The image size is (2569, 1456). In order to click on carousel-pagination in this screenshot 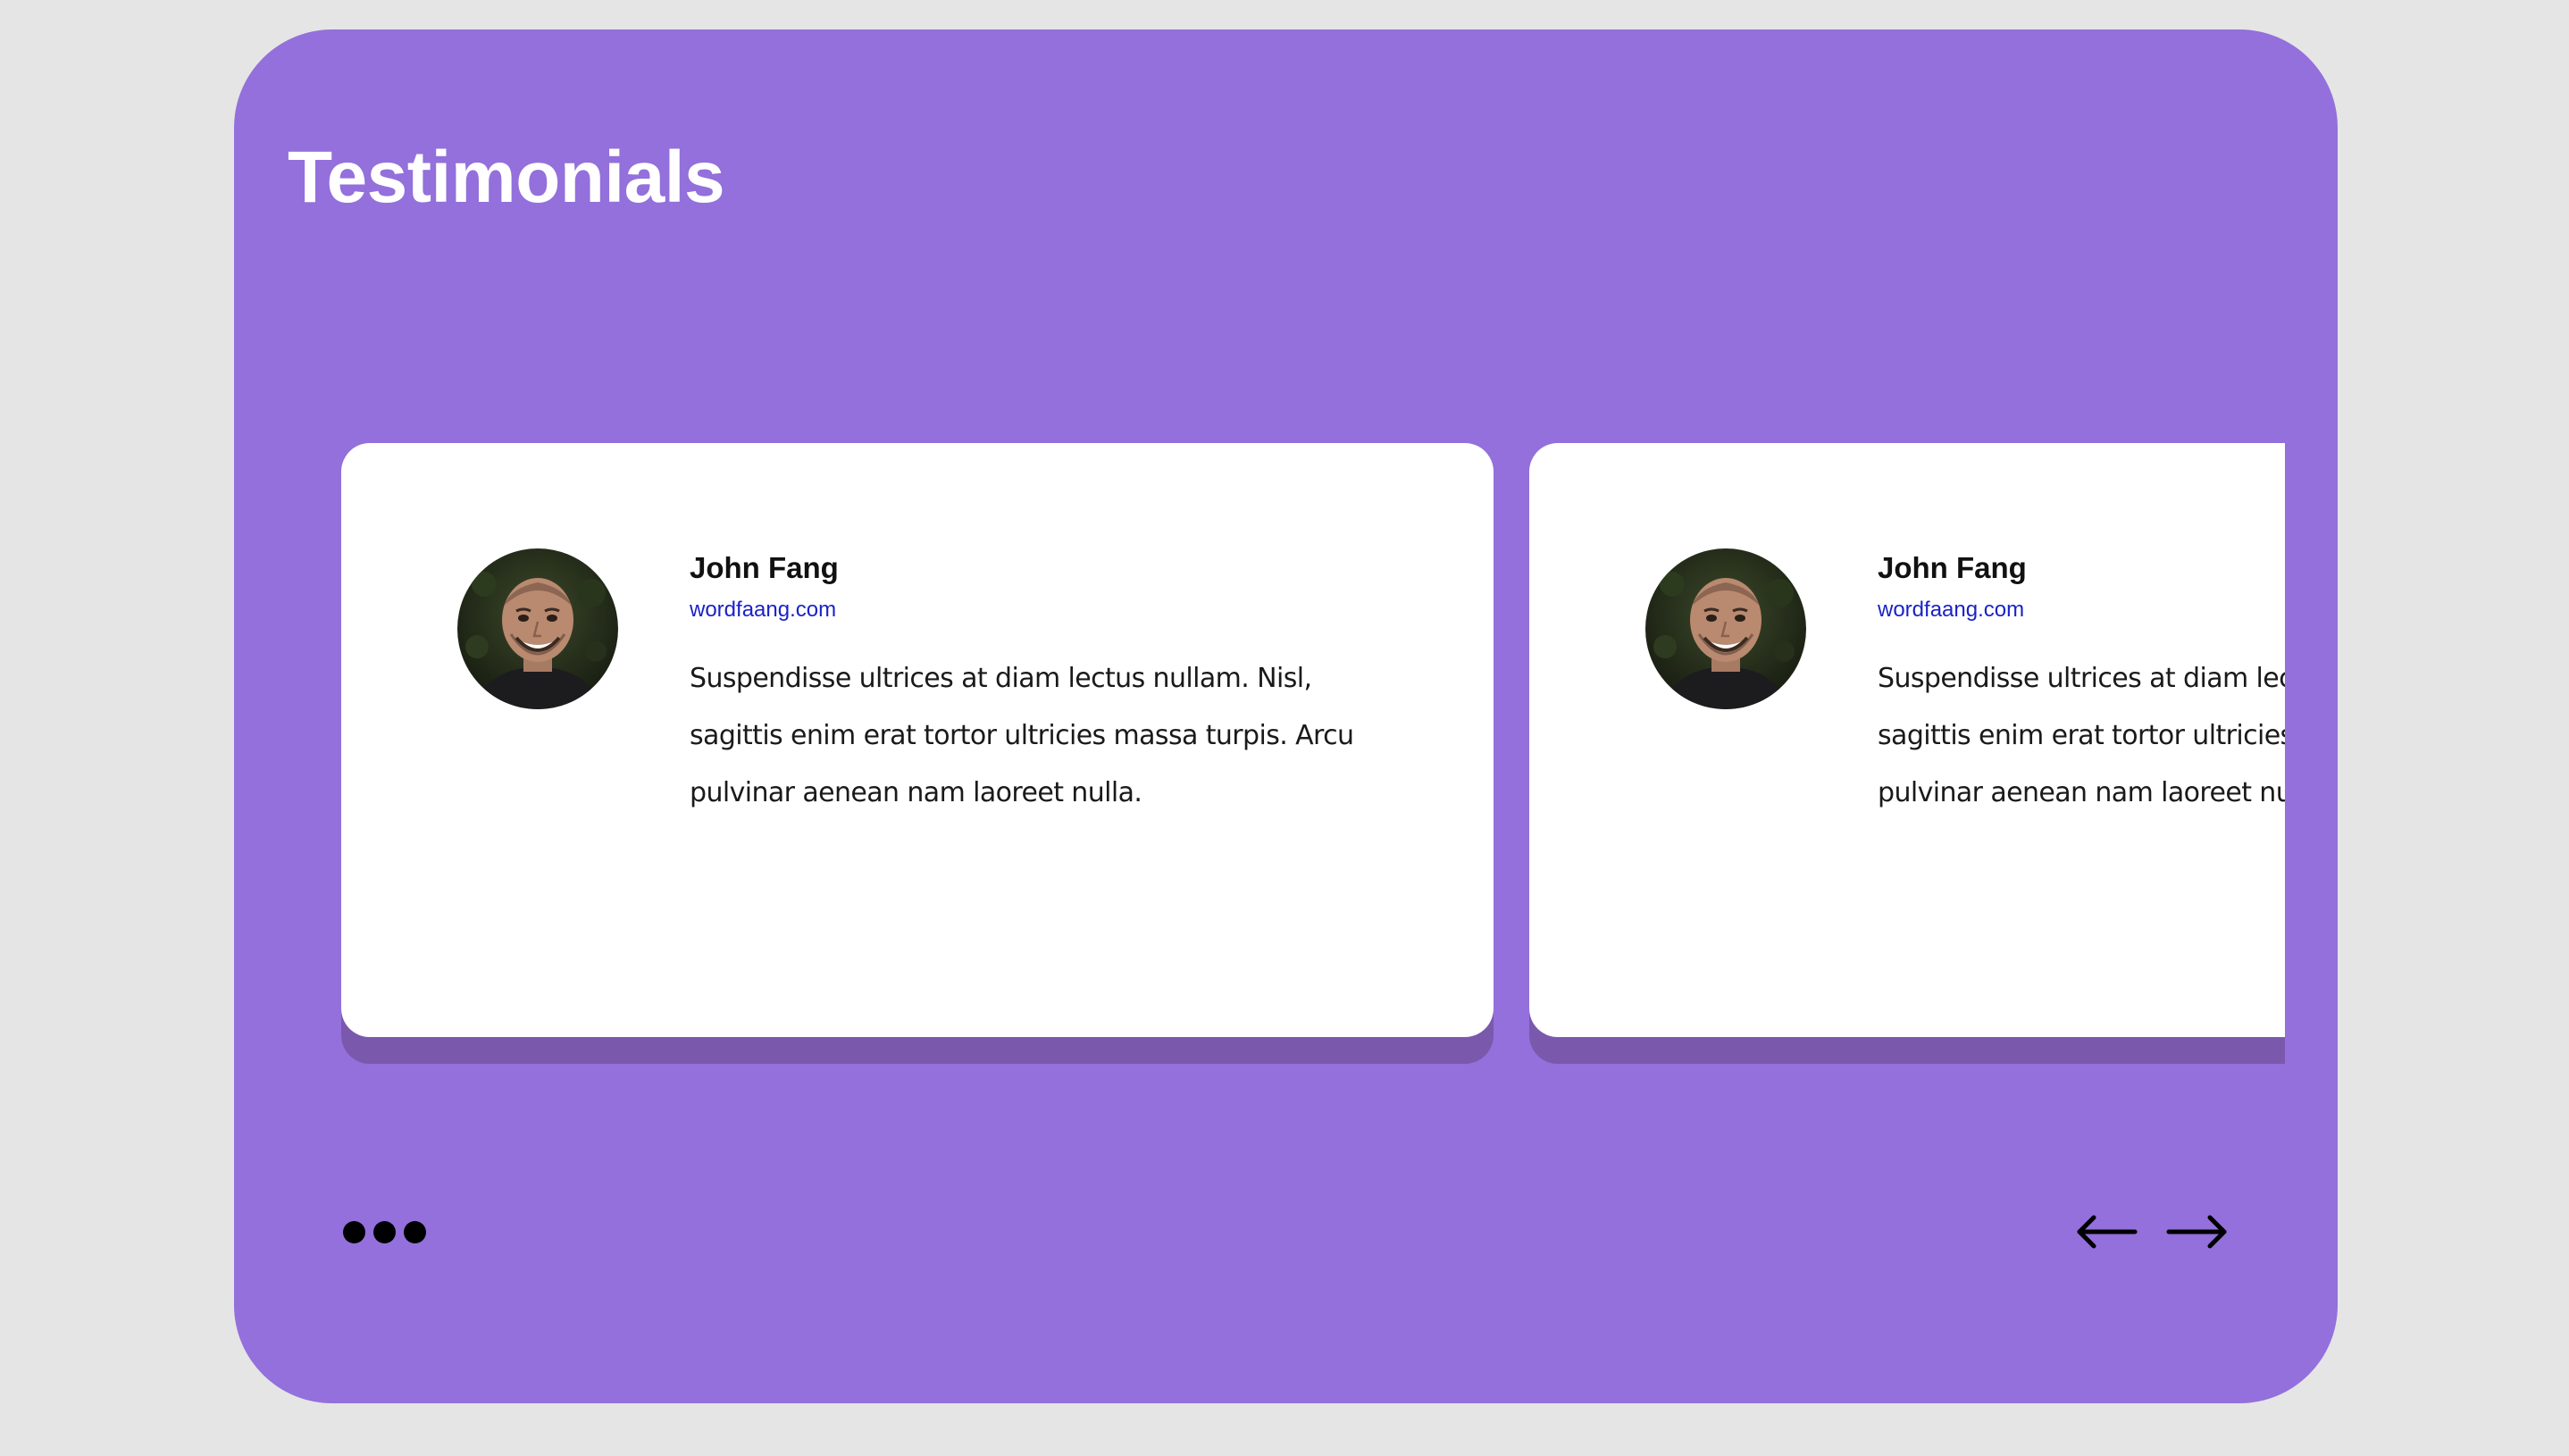, I will do `click(384, 1232)`.